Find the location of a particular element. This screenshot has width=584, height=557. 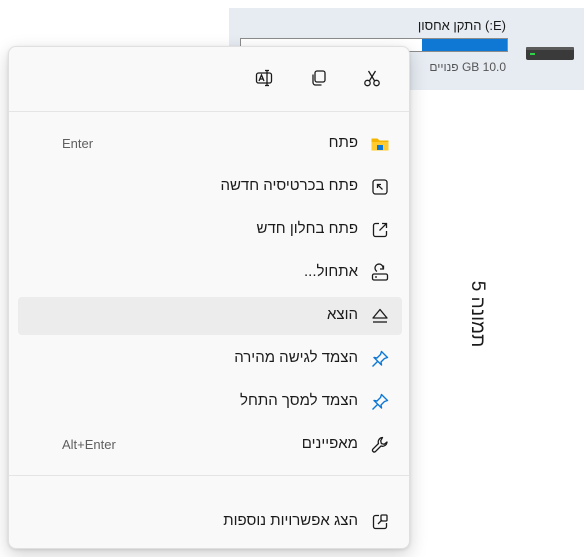

menu-item-label: הוצא is located at coordinates (342, 314).